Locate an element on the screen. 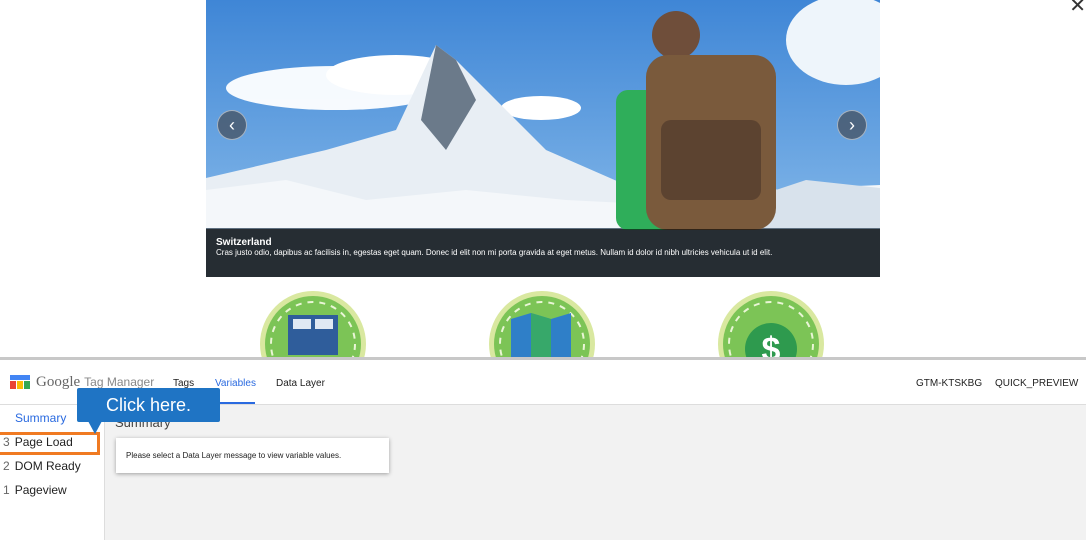 This screenshot has height=540, width=1086. logo-product-text: Tag Manager is located at coordinates (119, 382).